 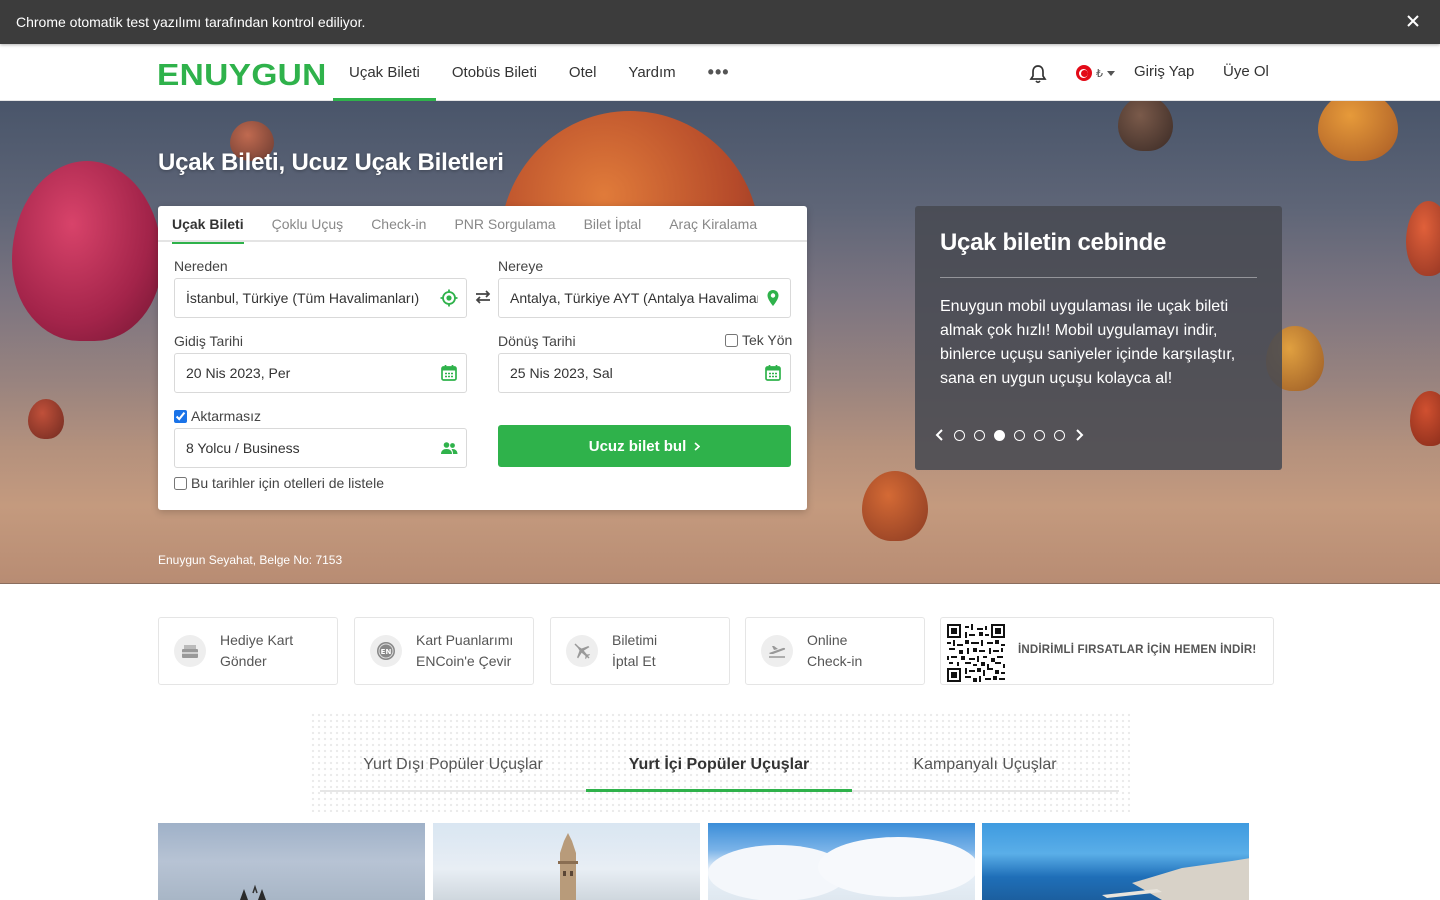 I want to click on svg-text: EN, so click(x=386, y=652).